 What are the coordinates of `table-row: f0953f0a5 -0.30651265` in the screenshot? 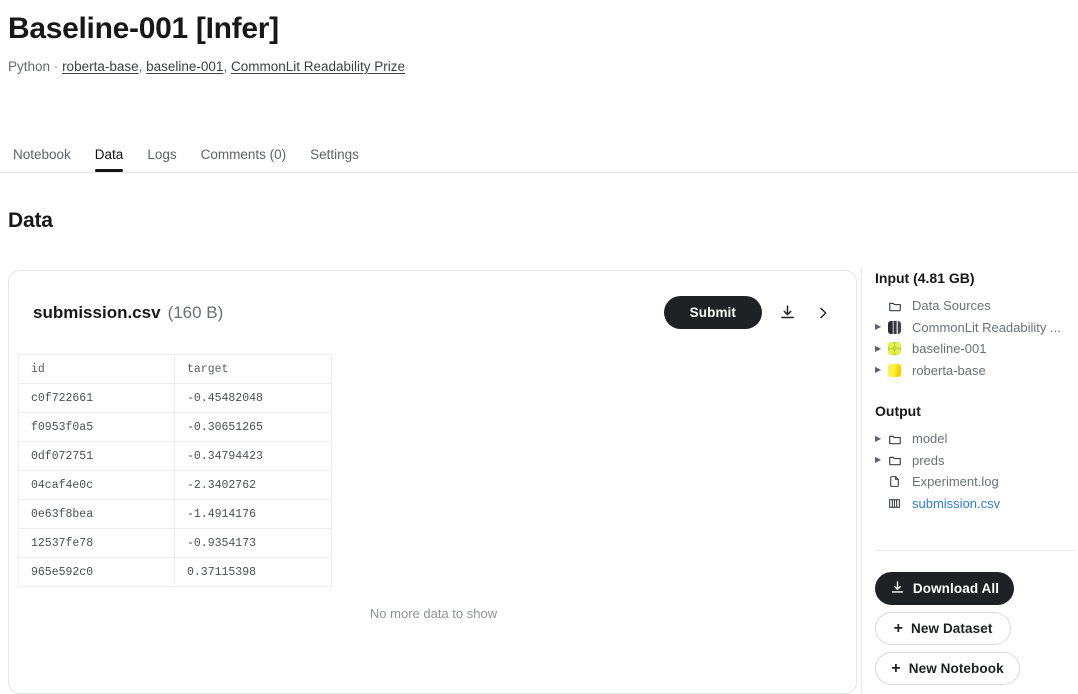 It's located at (175, 427).